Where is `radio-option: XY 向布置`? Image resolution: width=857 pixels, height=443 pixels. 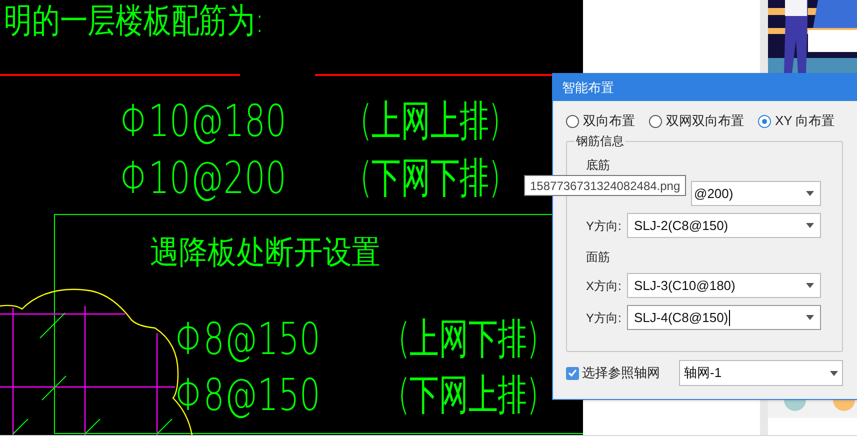
radio-option: XY 向布置 is located at coordinates (796, 121).